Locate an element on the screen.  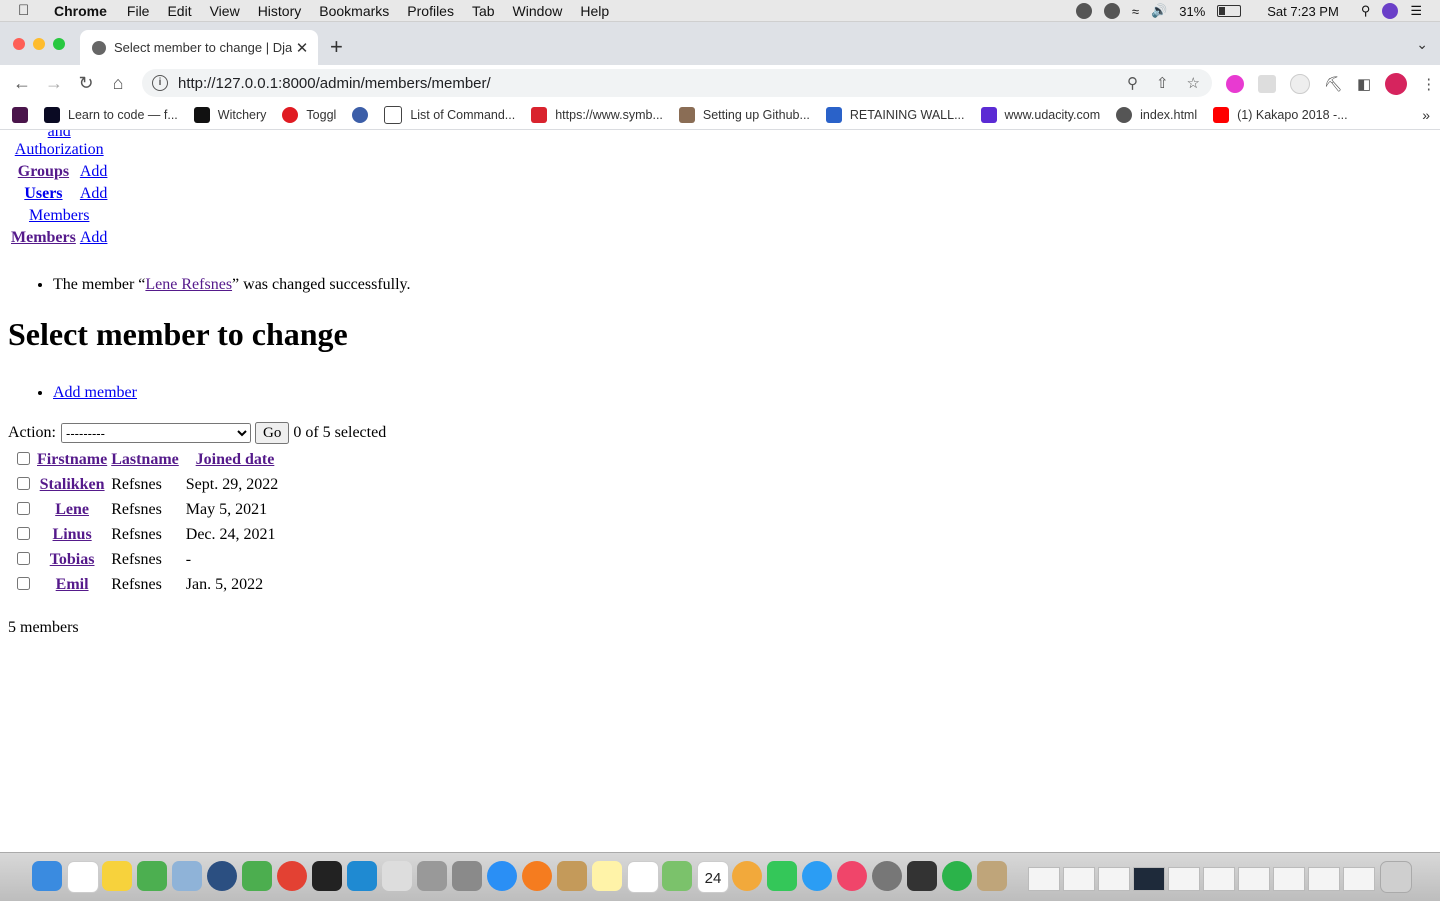
member-firstname-link: Emil is located at coordinates (72, 584).